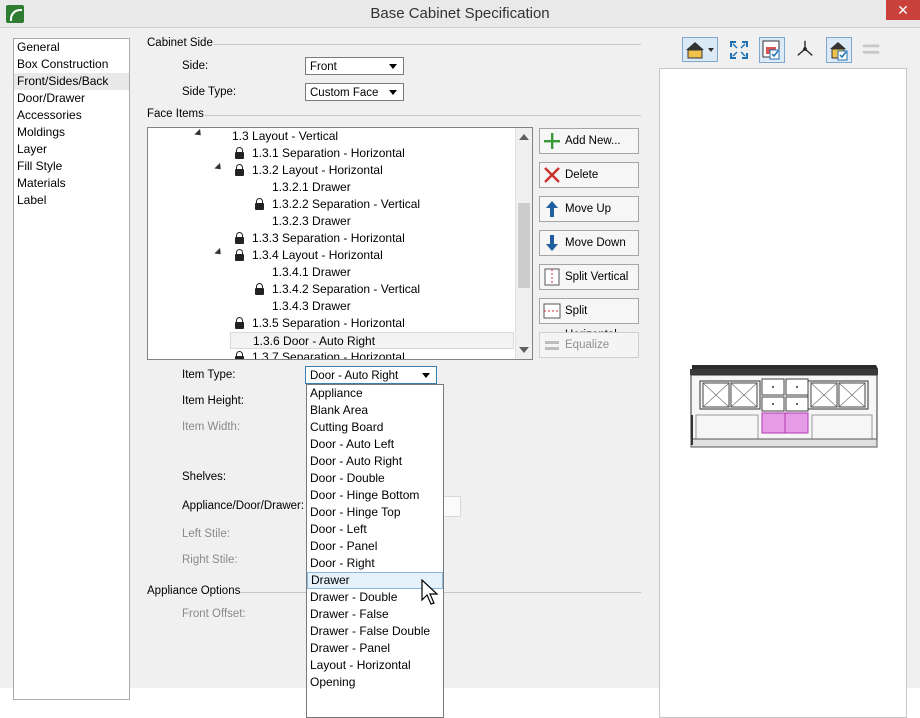 This screenshot has width=920, height=718. What do you see at coordinates (195, 66) in the screenshot?
I see `side-label: Side:` at bounding box center [195, 66].